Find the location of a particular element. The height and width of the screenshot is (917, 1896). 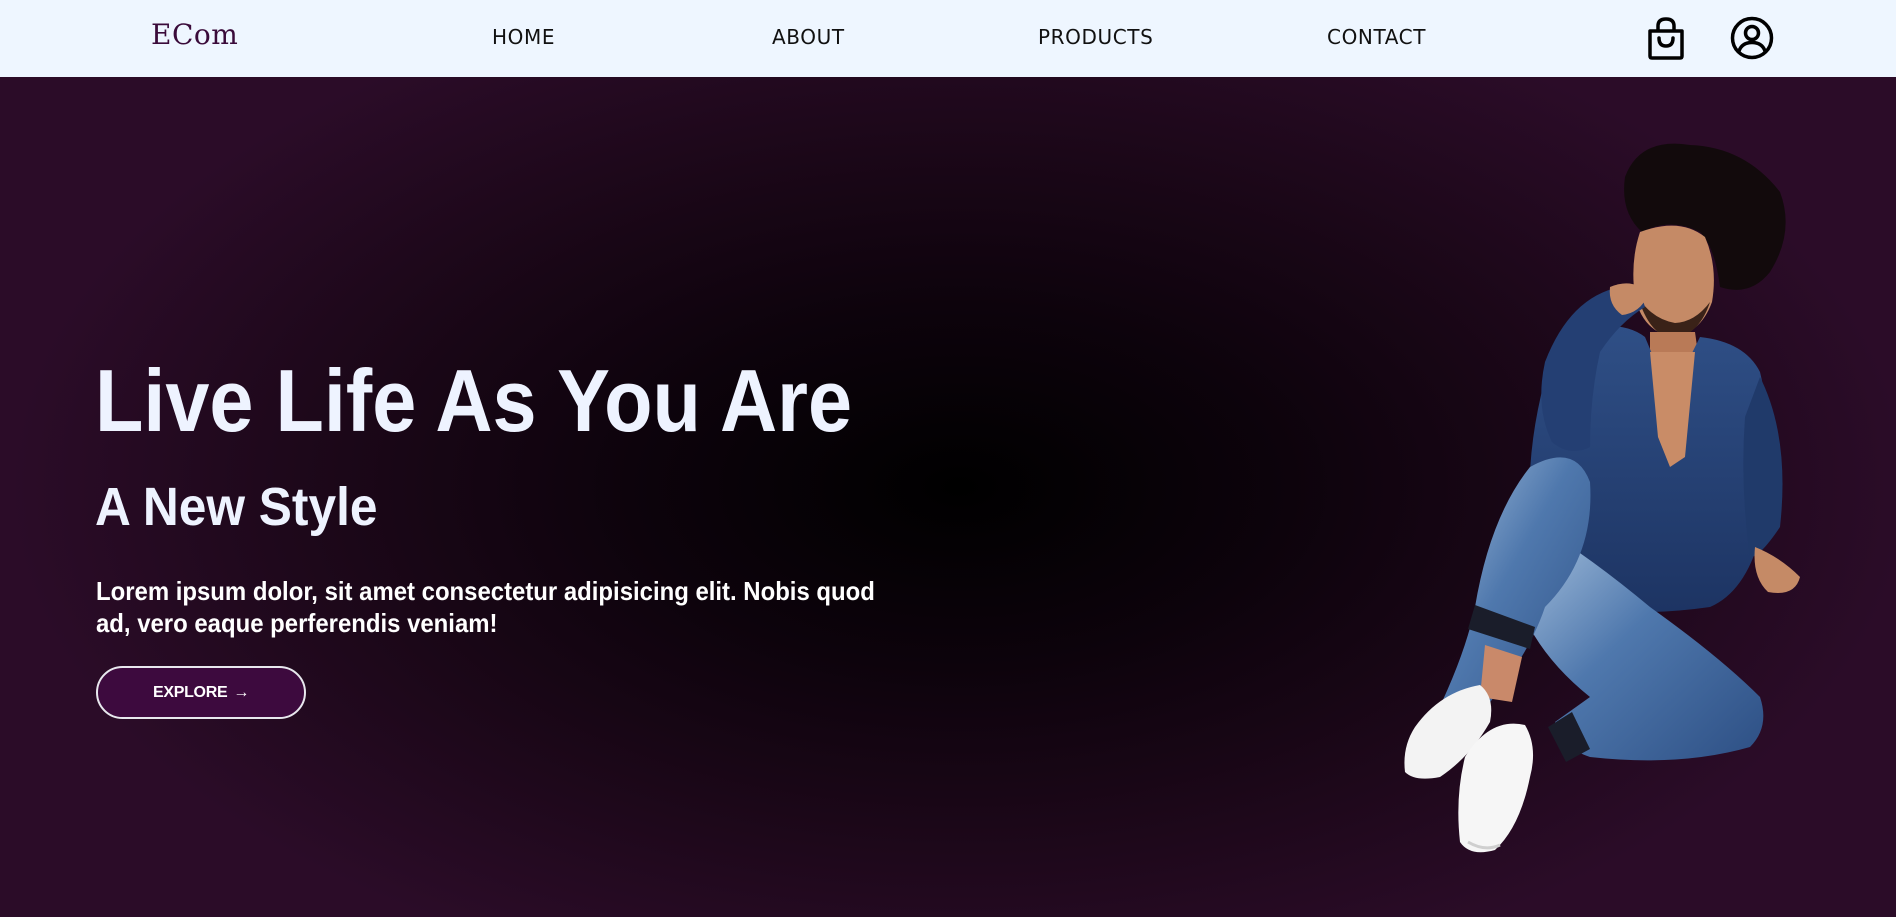

user-profile-icon is located at coordinates (1752, 38).